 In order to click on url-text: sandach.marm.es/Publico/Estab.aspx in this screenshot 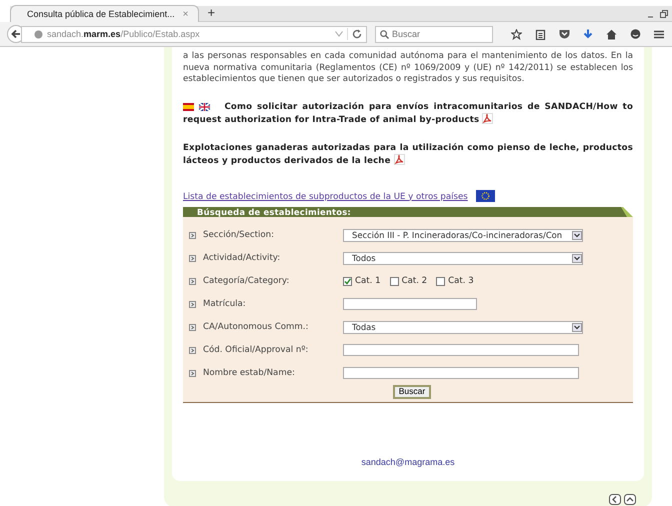, I will do `click(124, 34)`.